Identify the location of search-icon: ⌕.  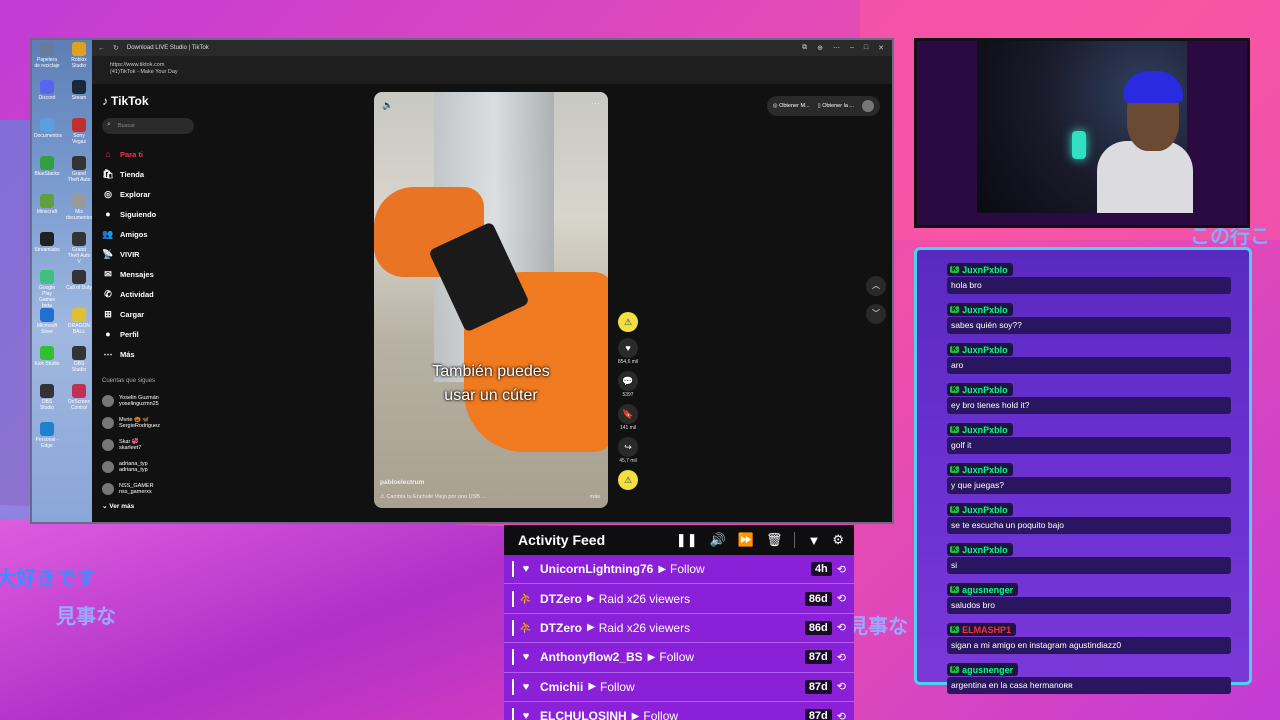
(109, 124).